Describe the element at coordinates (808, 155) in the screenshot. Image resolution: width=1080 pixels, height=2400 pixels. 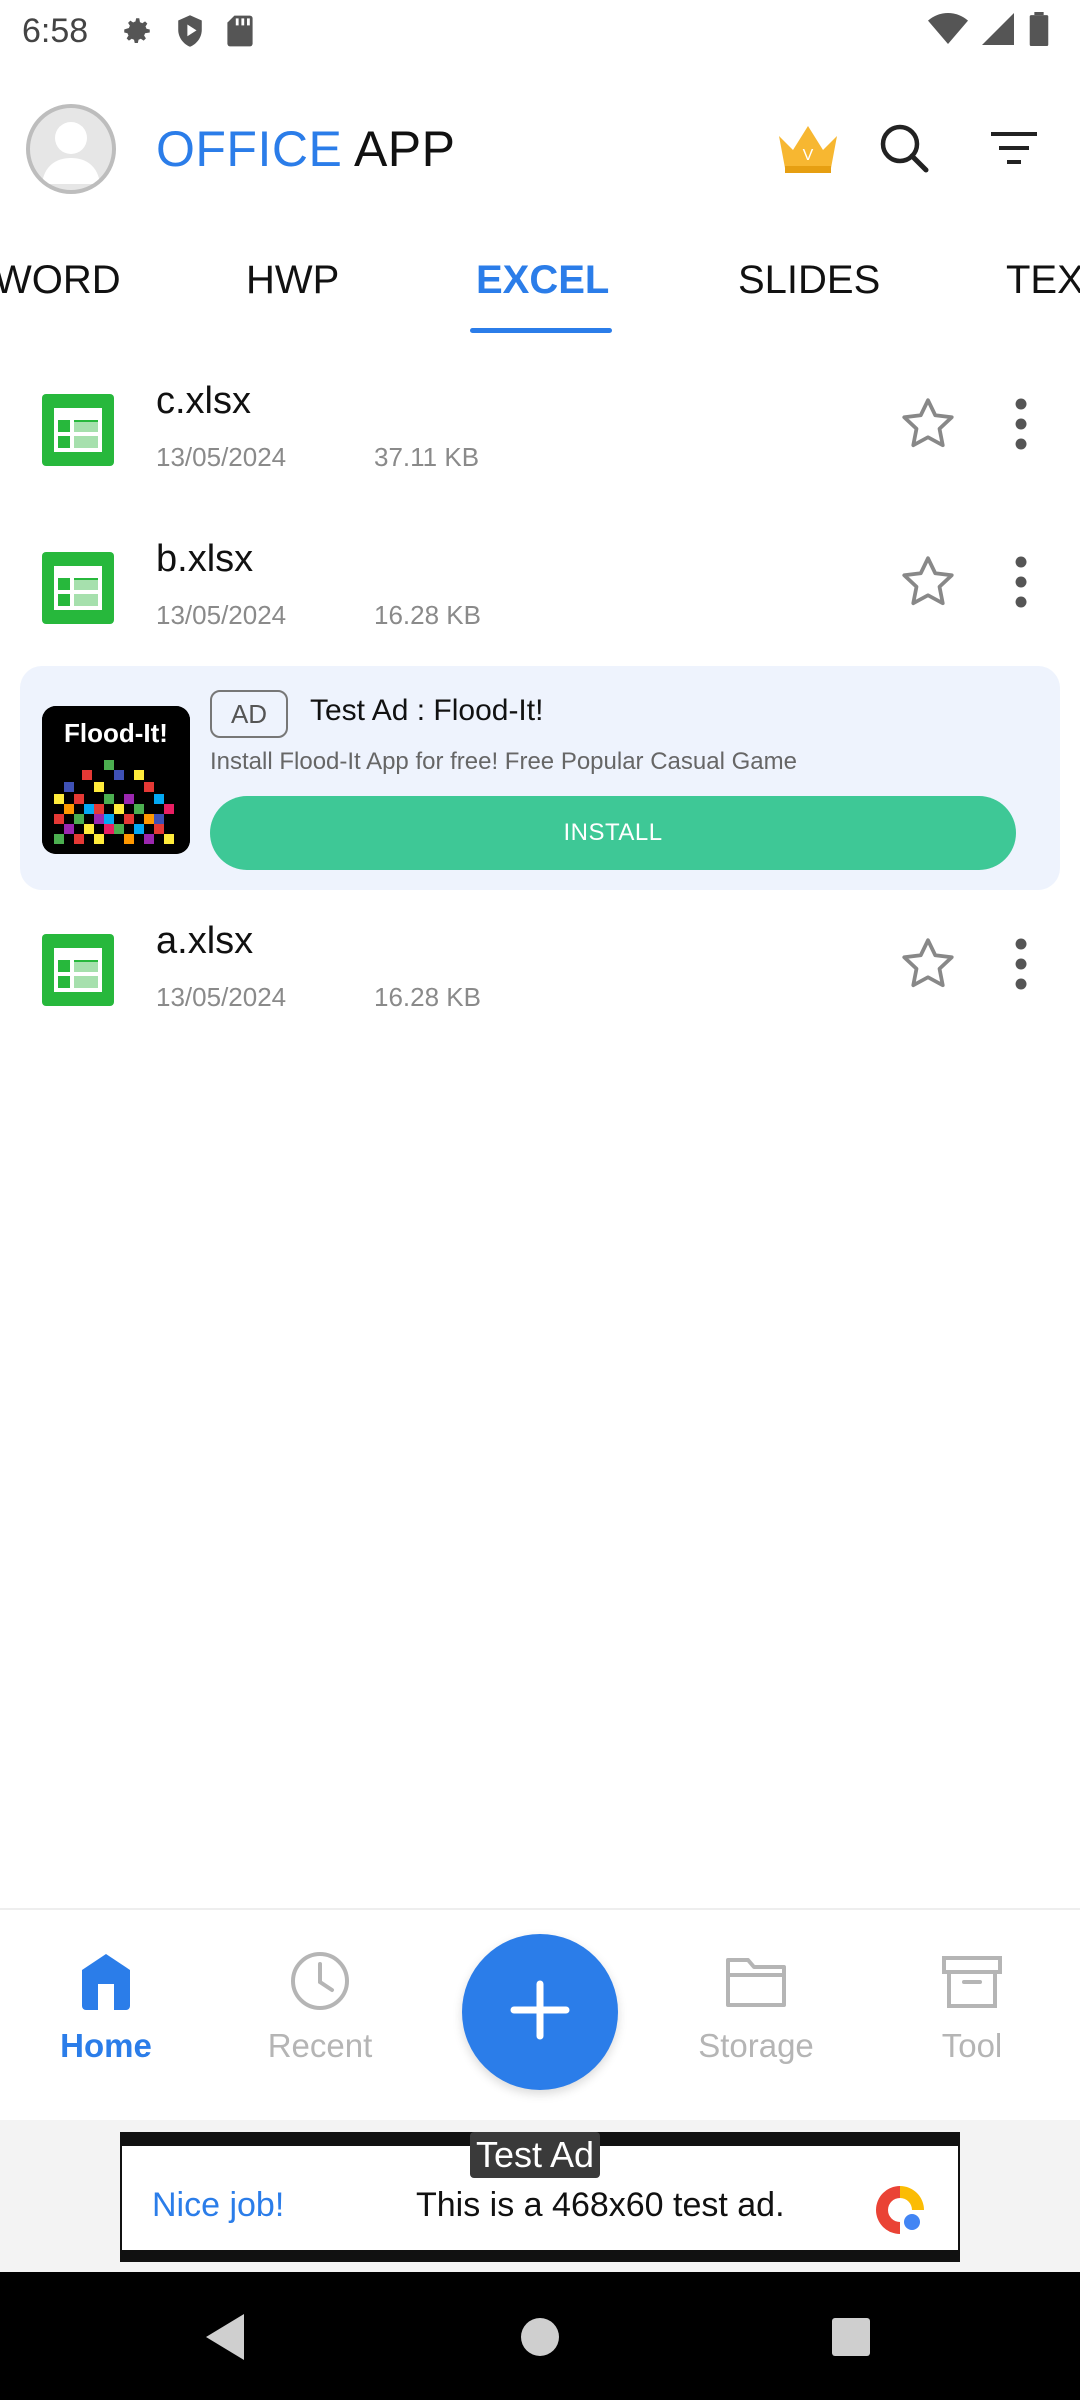
I see `svg-text: V` at that location.